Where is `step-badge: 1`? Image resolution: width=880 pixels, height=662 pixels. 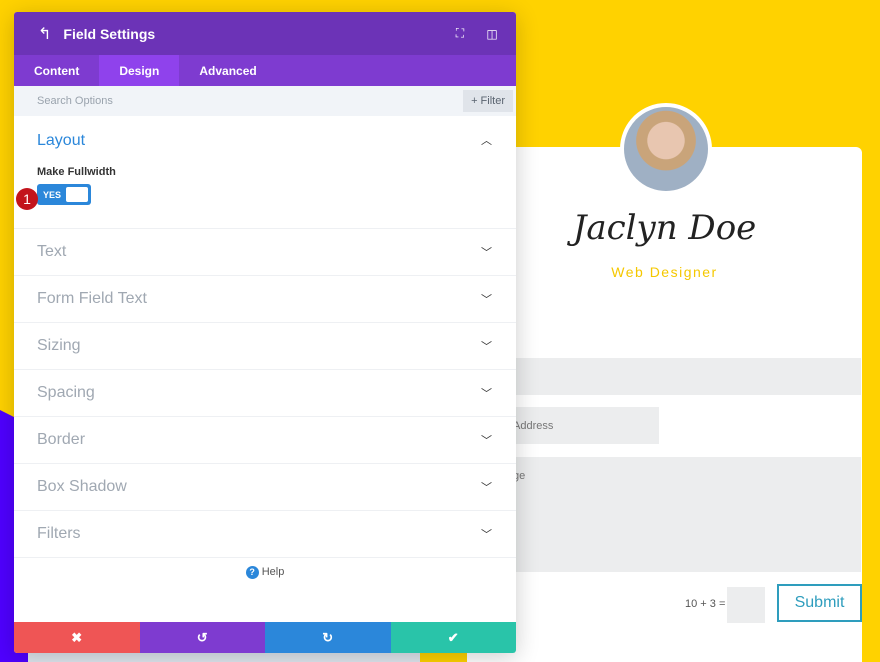 step-badge: 1 is located at coordinates (27, 199).